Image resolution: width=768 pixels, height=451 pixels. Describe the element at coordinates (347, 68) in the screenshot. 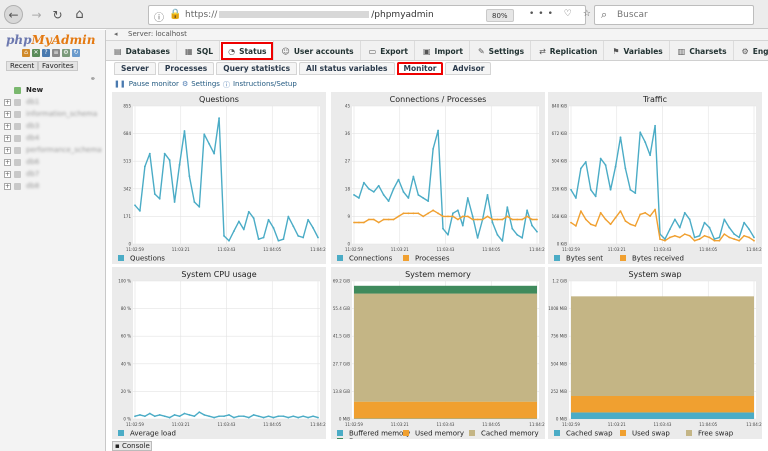

I see `subtab-all-status-variables: All status variables` at that location.